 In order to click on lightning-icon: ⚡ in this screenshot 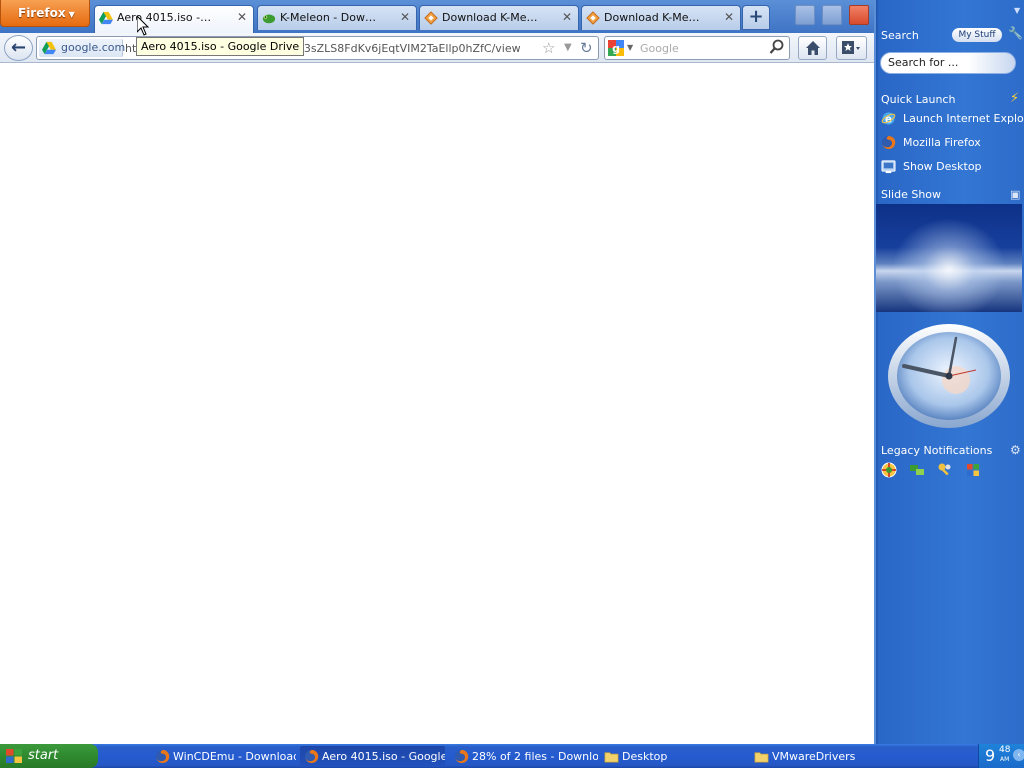, I will do `click(1014, 98)`.